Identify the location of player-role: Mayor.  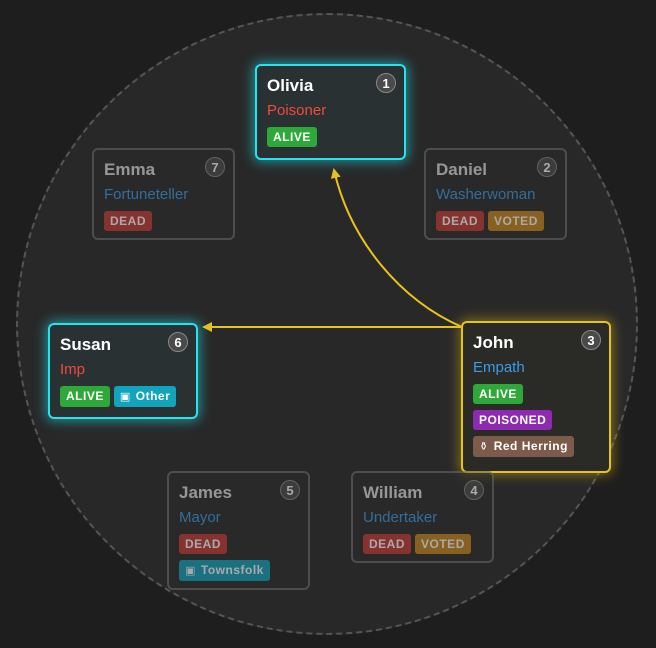
(200, 517).